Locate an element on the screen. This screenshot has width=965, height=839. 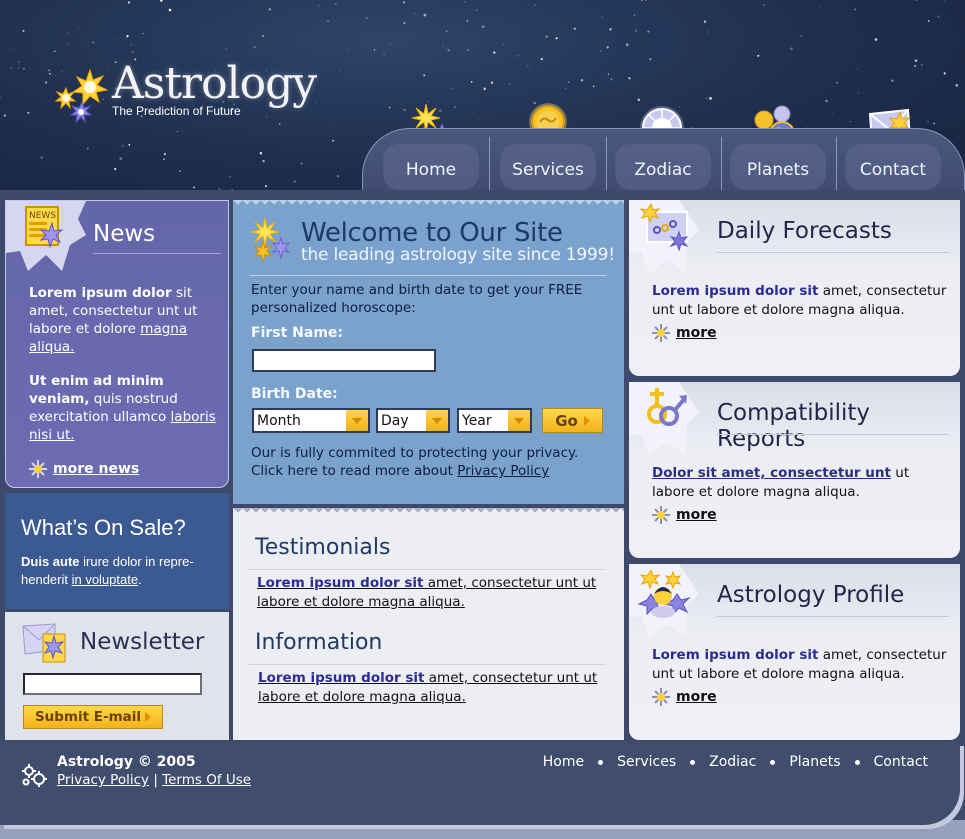
submit-email-button: Submit E-mail is located at coordinates (93, 717).